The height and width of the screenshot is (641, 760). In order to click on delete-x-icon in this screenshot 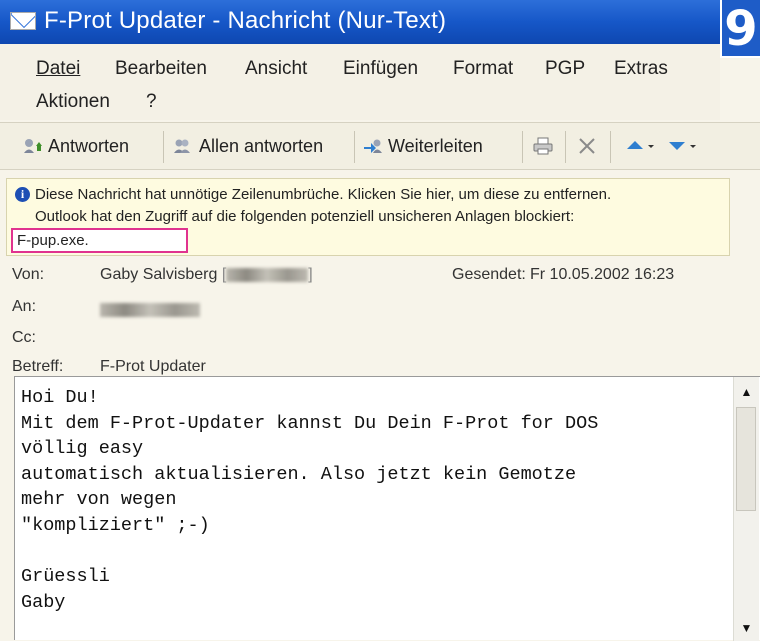, I will do `click(587, 146)`.